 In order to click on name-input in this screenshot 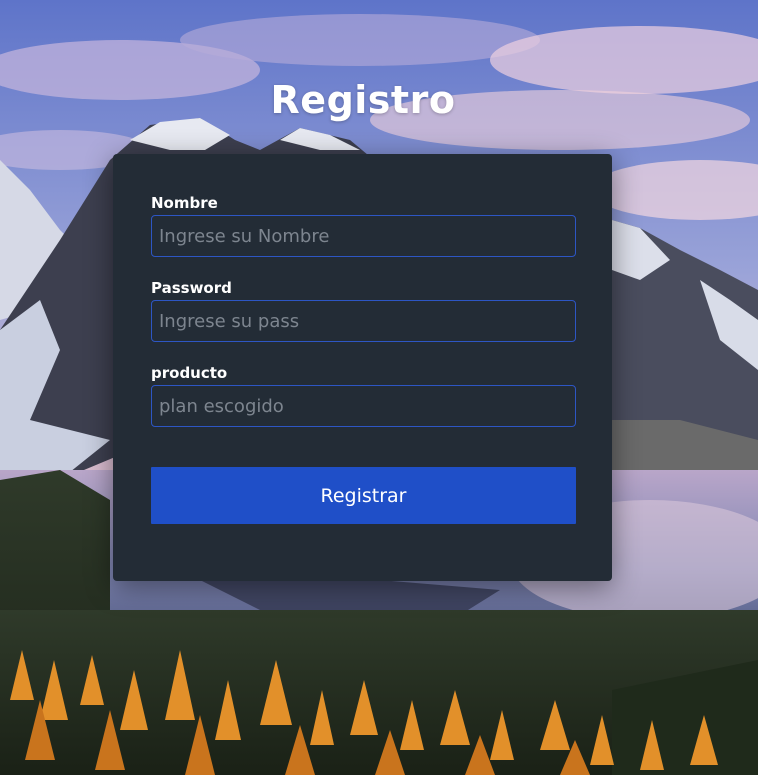, I will do `click(363, 236)`.